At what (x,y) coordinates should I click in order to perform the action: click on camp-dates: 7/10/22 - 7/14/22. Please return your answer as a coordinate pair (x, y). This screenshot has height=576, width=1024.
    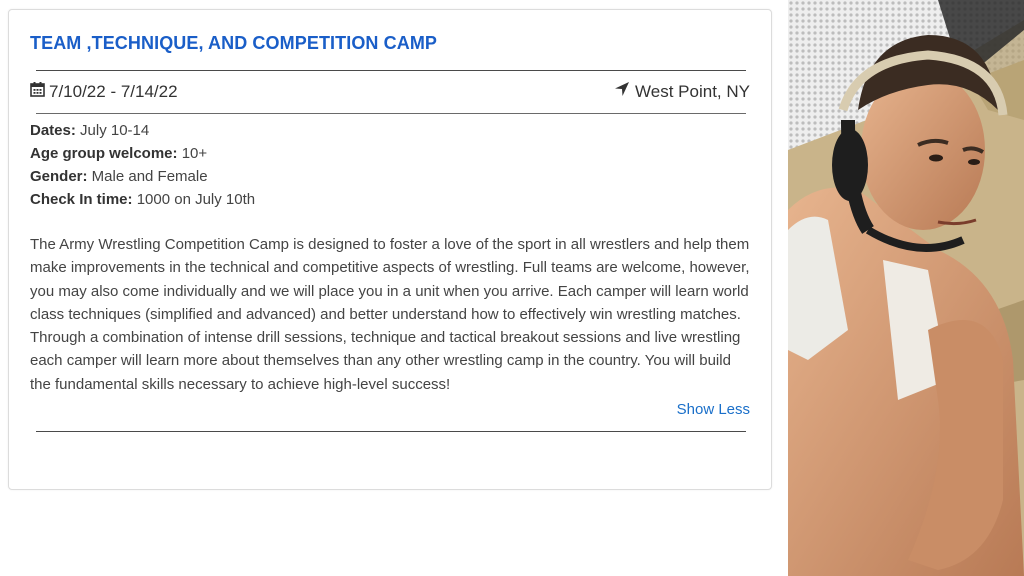
    Looking at the image, I should click on (104, 91).